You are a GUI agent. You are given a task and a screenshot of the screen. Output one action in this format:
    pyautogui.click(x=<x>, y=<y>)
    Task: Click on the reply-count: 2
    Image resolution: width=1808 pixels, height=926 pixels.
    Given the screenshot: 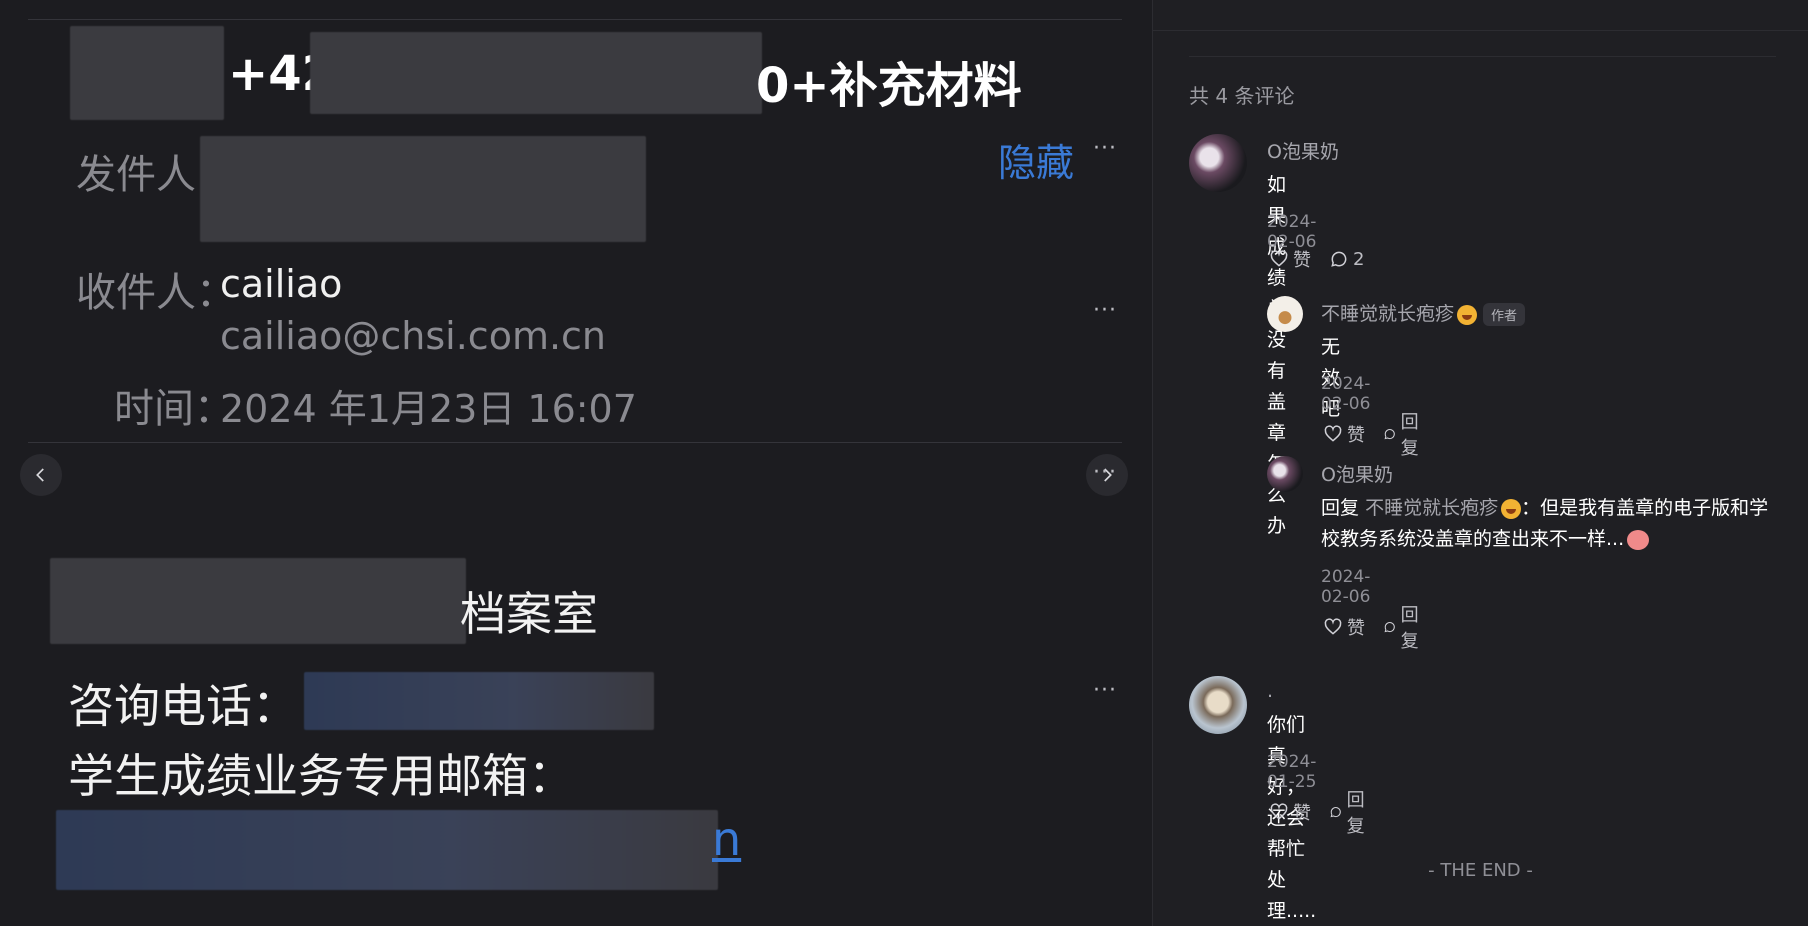 What is the action you would take?
    pyautogui.click(x=1359, y=259)
    